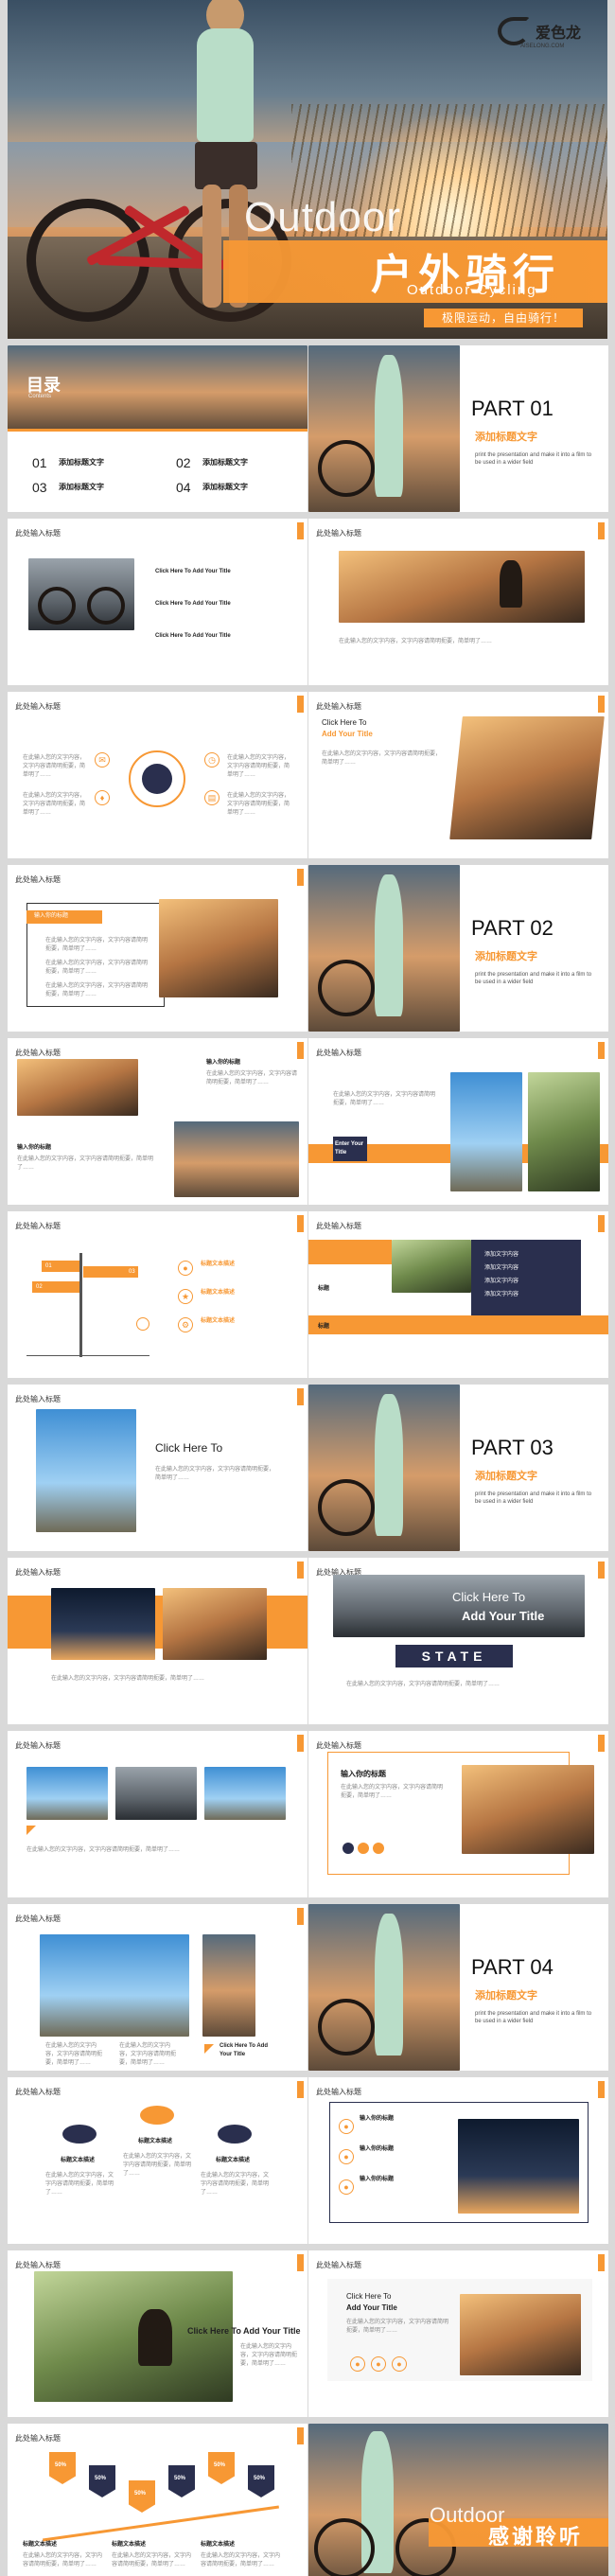 The image size is (615, 2576). I want to click on click-here-title: Click Here To, so click(188, 1448).